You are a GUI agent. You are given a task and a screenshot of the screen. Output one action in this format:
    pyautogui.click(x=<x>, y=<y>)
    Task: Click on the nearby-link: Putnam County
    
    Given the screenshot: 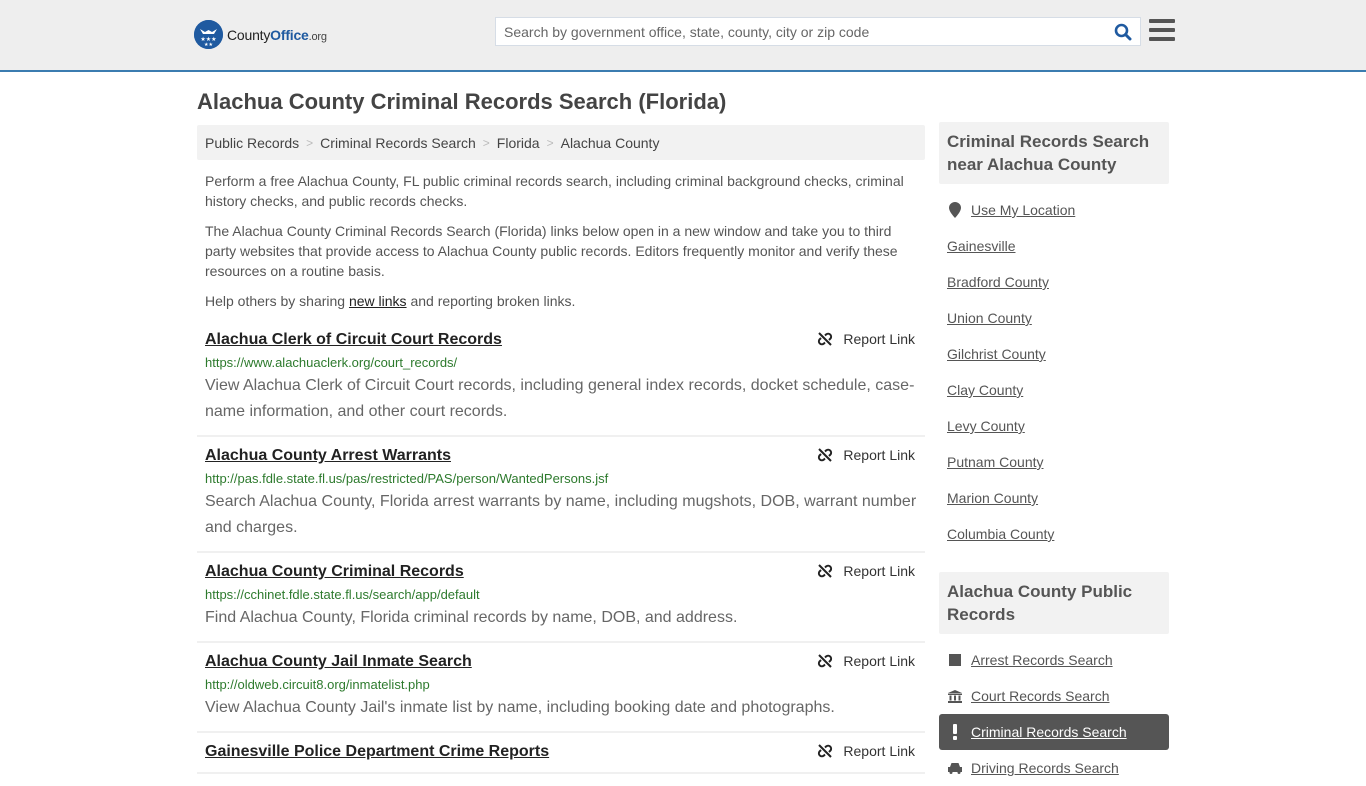 What is the action you would take?
    pyautogui.click(x=995, y=462)
    